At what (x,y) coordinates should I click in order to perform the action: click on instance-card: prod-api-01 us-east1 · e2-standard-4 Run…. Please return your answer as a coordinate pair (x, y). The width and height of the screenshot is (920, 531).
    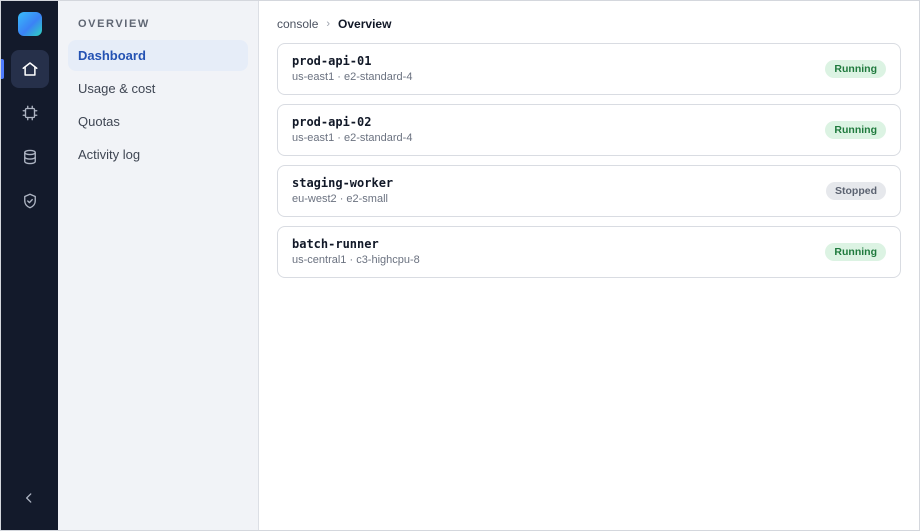
    Looking at the image, I should click on (589, 69).